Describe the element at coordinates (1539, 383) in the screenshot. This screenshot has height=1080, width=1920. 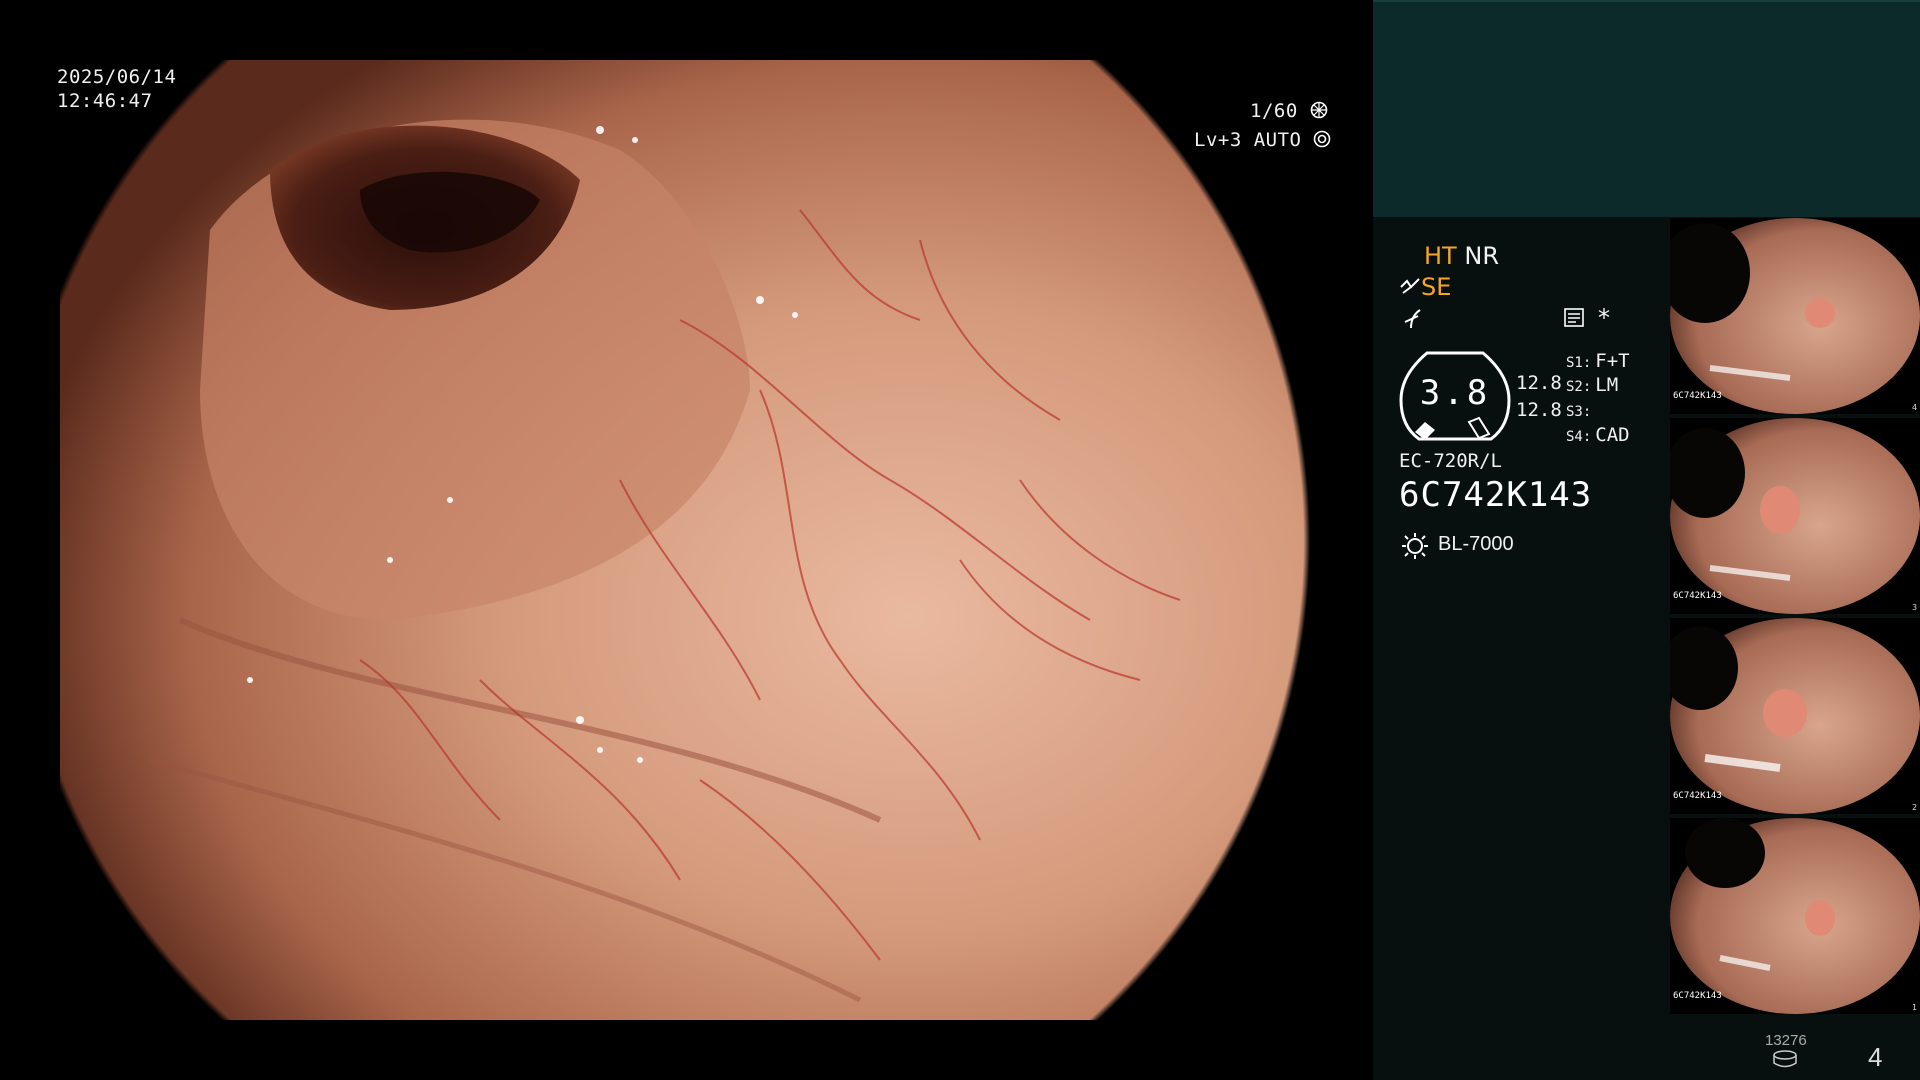
I see `gauge-value-a: 12.8` at that location.